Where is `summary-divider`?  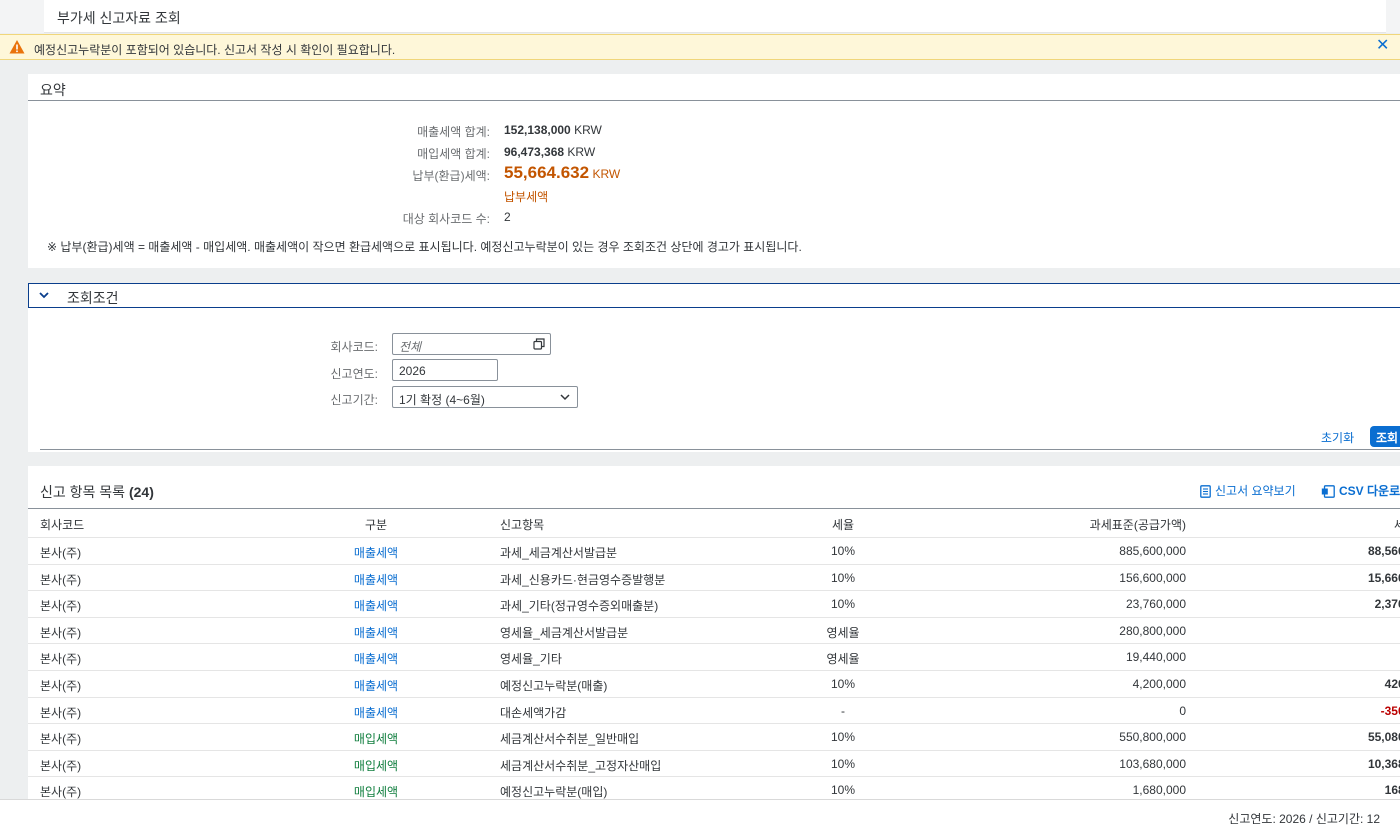 summary-divider is located at coordinates (714, 100).